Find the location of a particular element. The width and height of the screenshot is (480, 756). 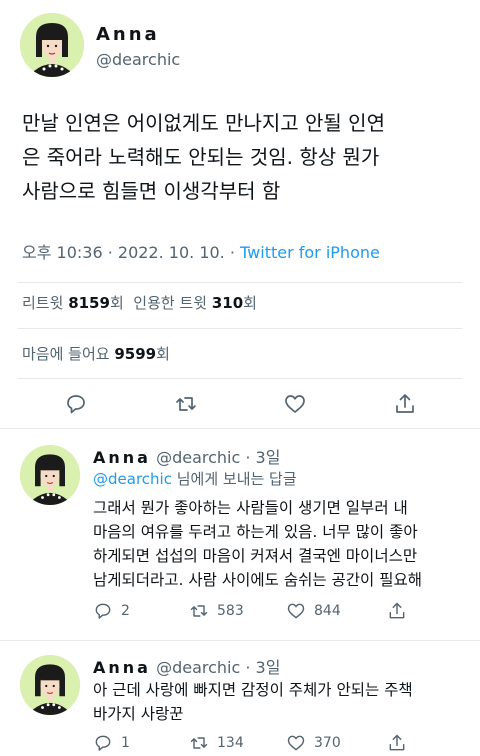

like-button is located at coordinates (295, 404).